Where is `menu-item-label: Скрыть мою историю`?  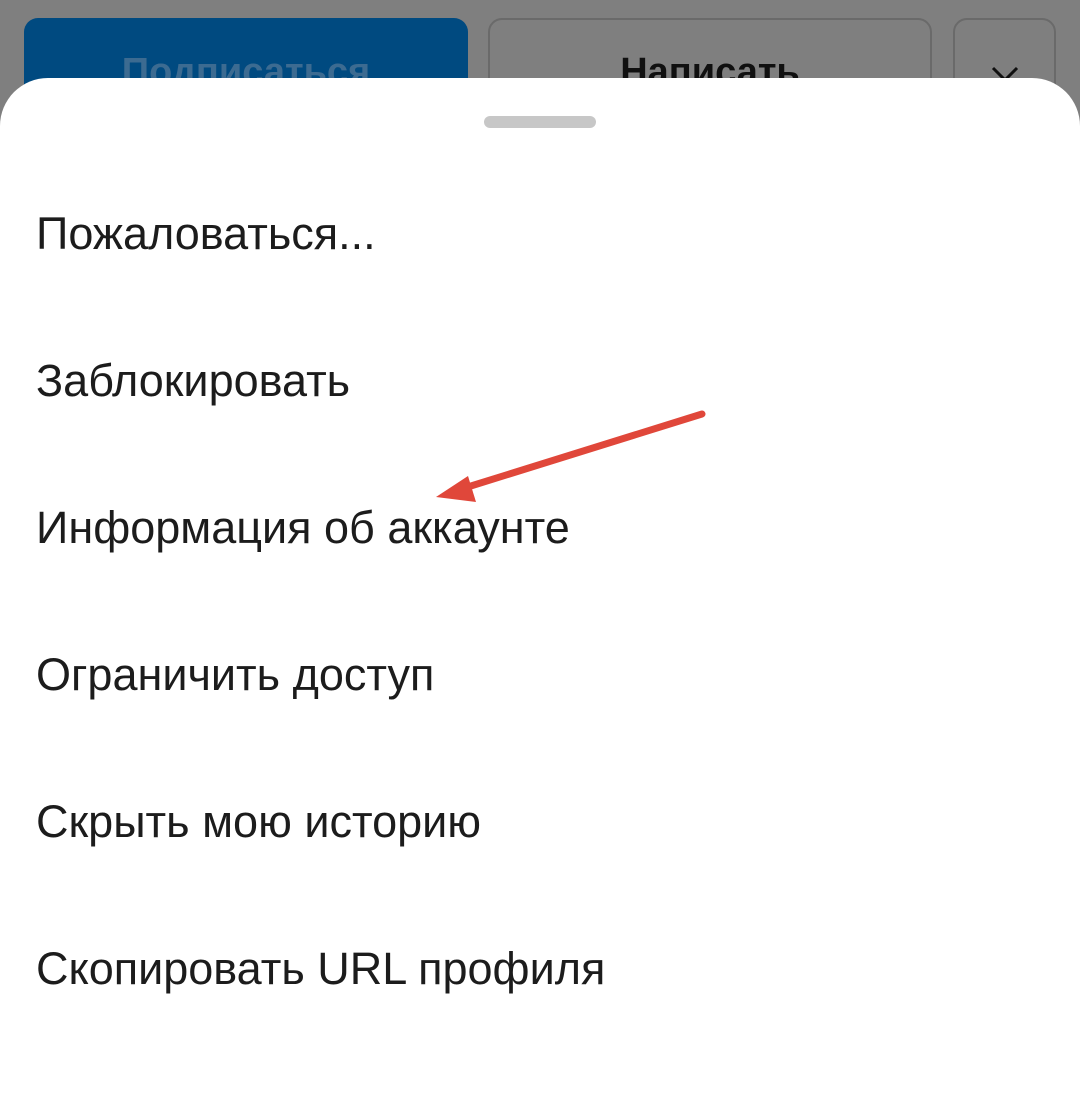
menu-item-label: Скрыть мою историю is located at coordinates (259, 821).